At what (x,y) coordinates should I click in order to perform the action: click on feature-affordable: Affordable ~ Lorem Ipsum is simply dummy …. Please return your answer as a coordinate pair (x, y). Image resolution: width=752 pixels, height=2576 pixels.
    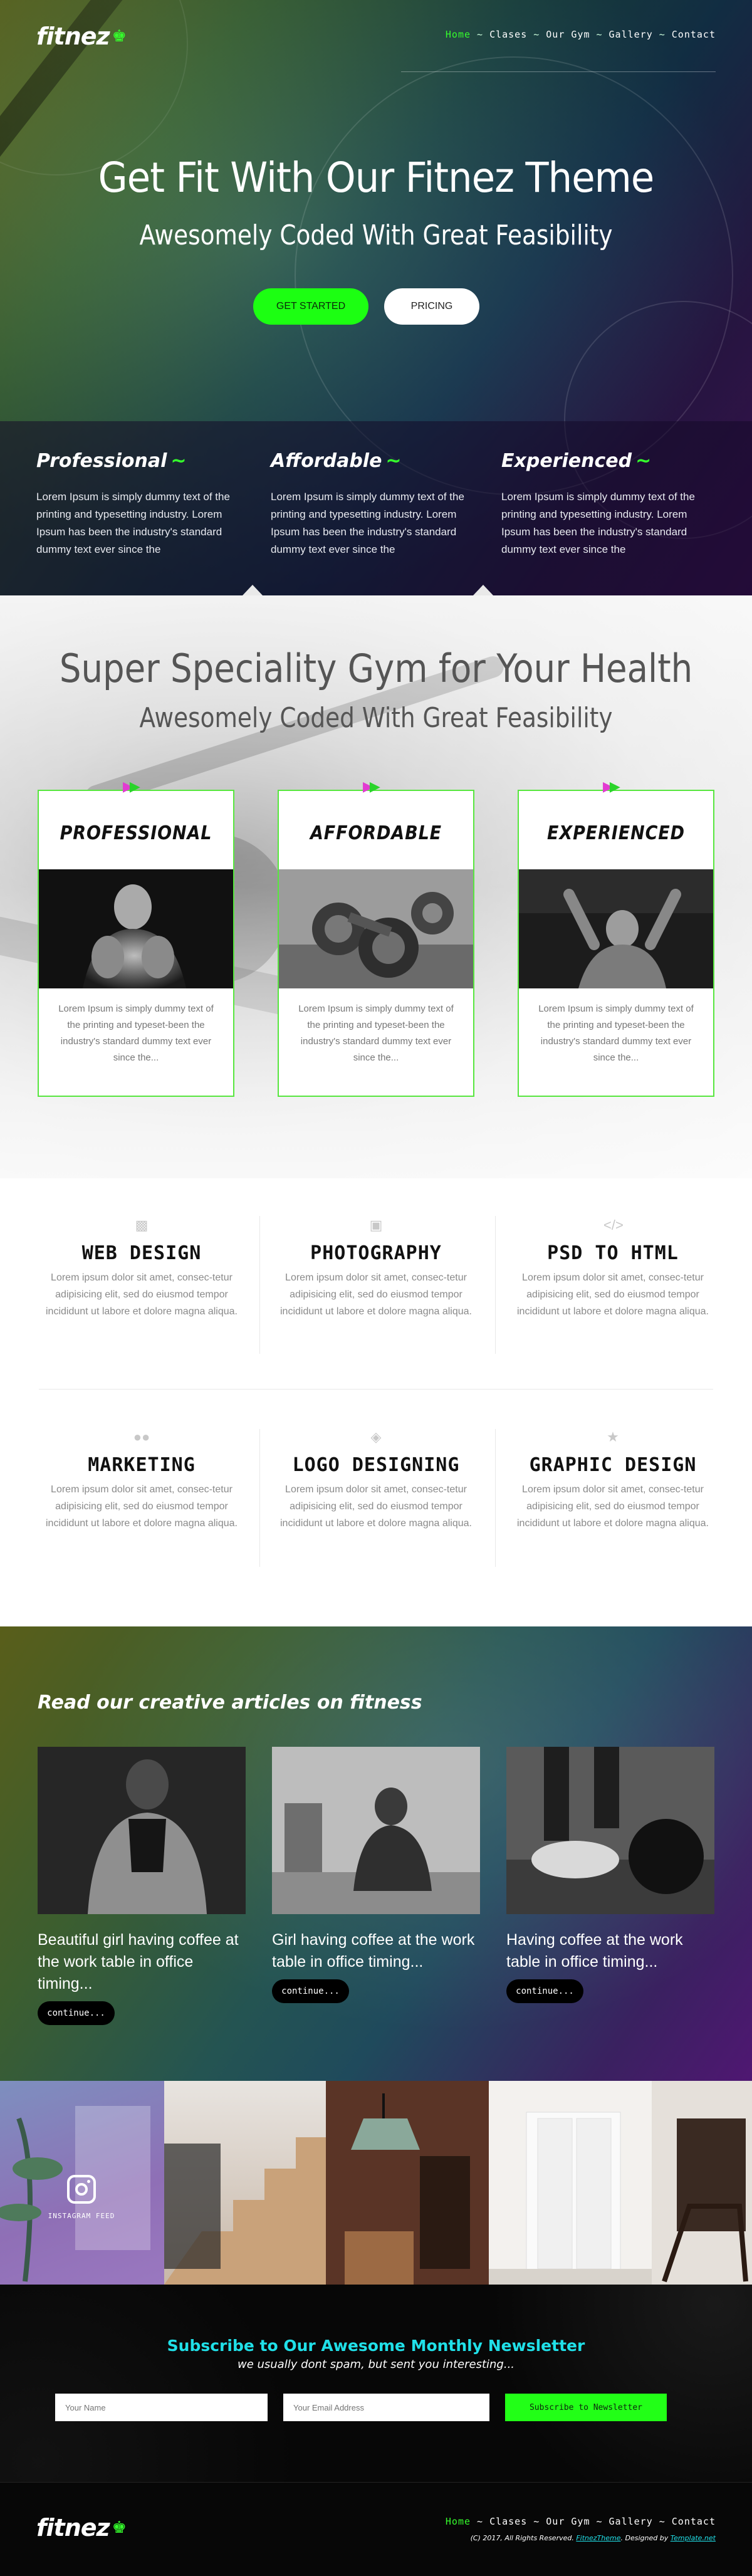
    Looking at the image, I should click on (375, 504).